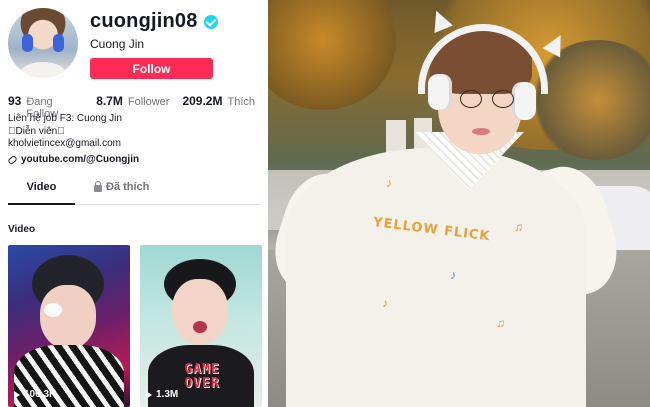 Image resolution: width=650 pixels, height=407 pixels. What do you see at coordinates (65, 118) in the screenshot?
I see `bio-line: Liên hệ job F3: Cuong Jin` at bounding box center [65, 118].